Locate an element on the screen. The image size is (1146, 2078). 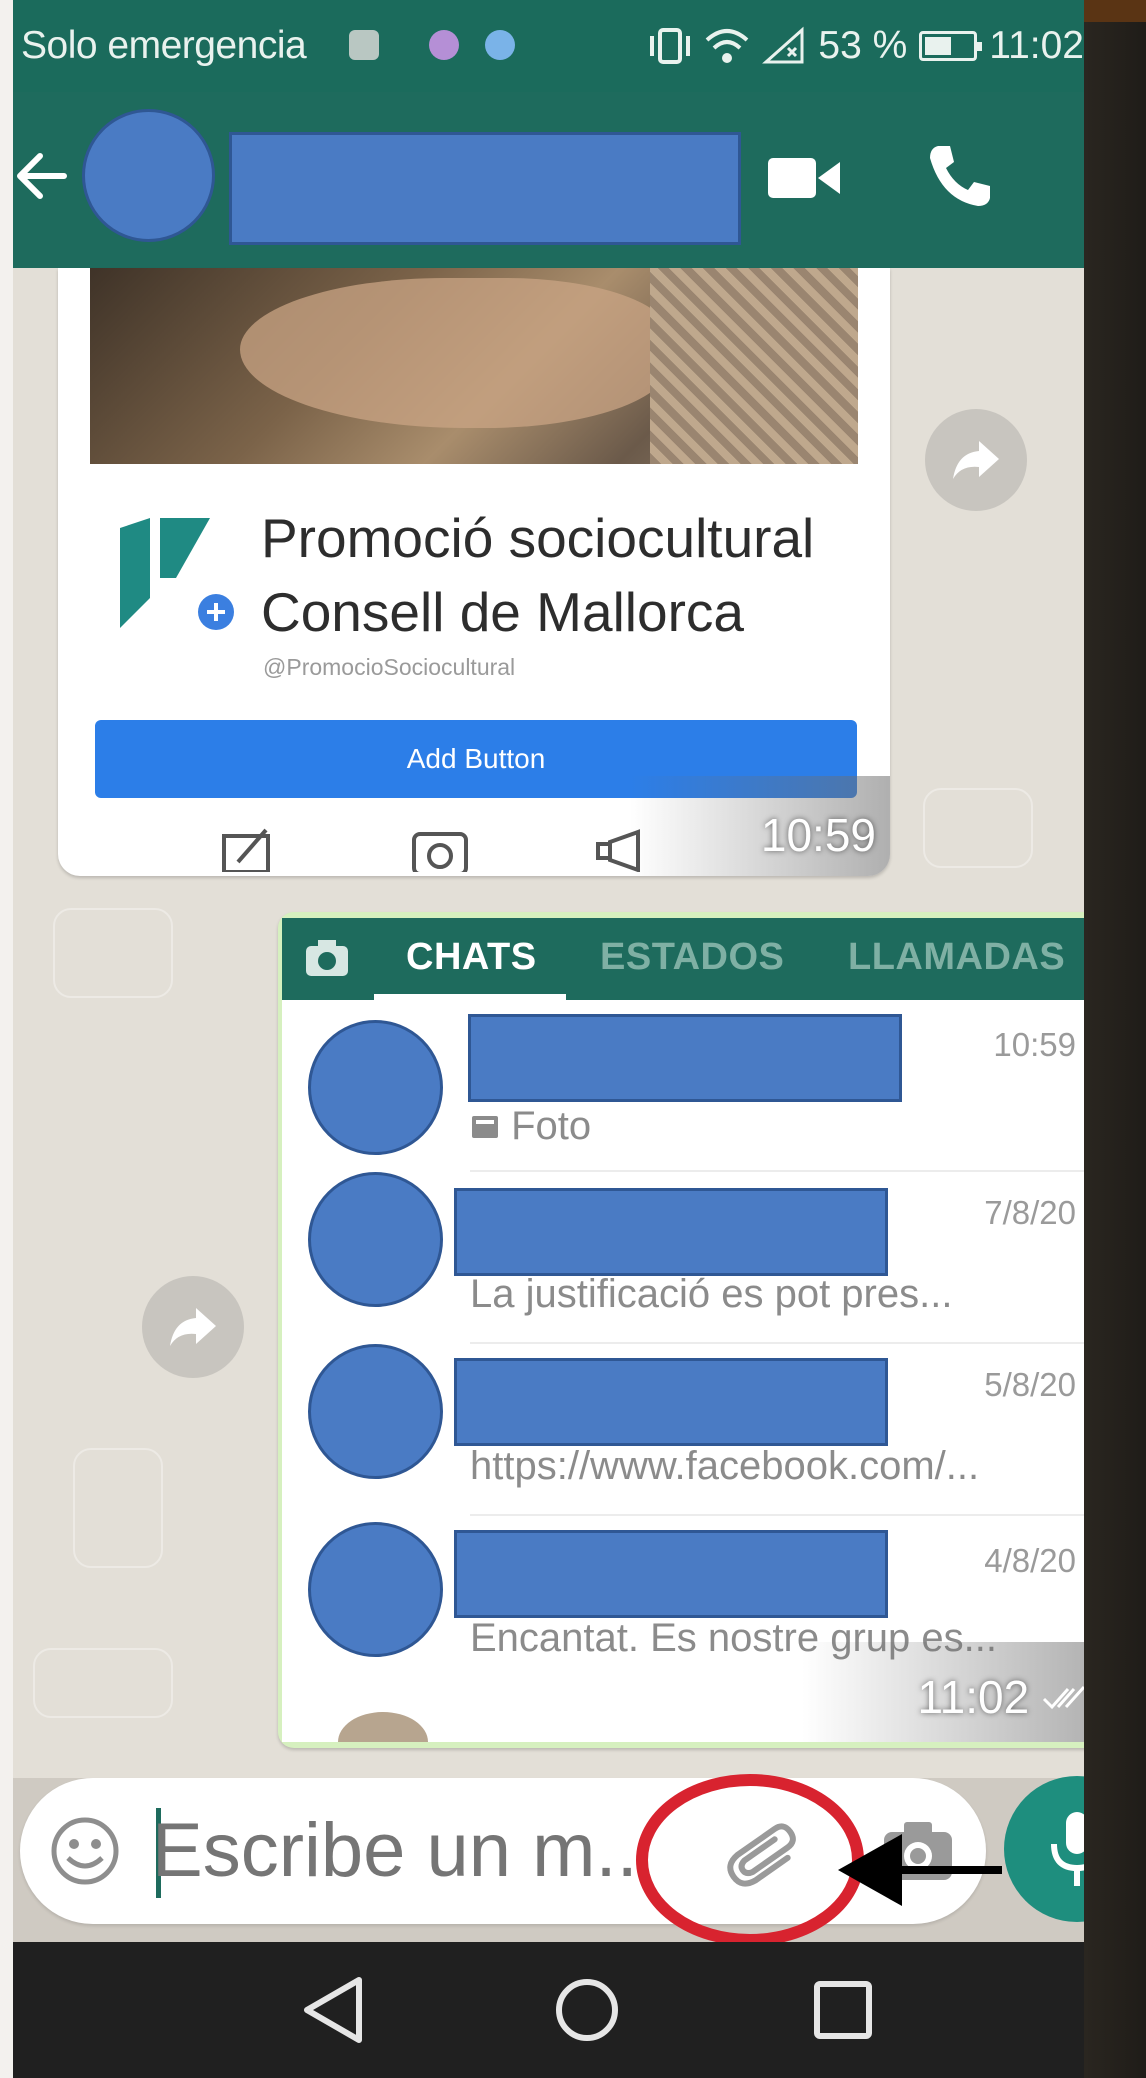
tab-estados: ESTADOS is located at coordinates (692, 957).